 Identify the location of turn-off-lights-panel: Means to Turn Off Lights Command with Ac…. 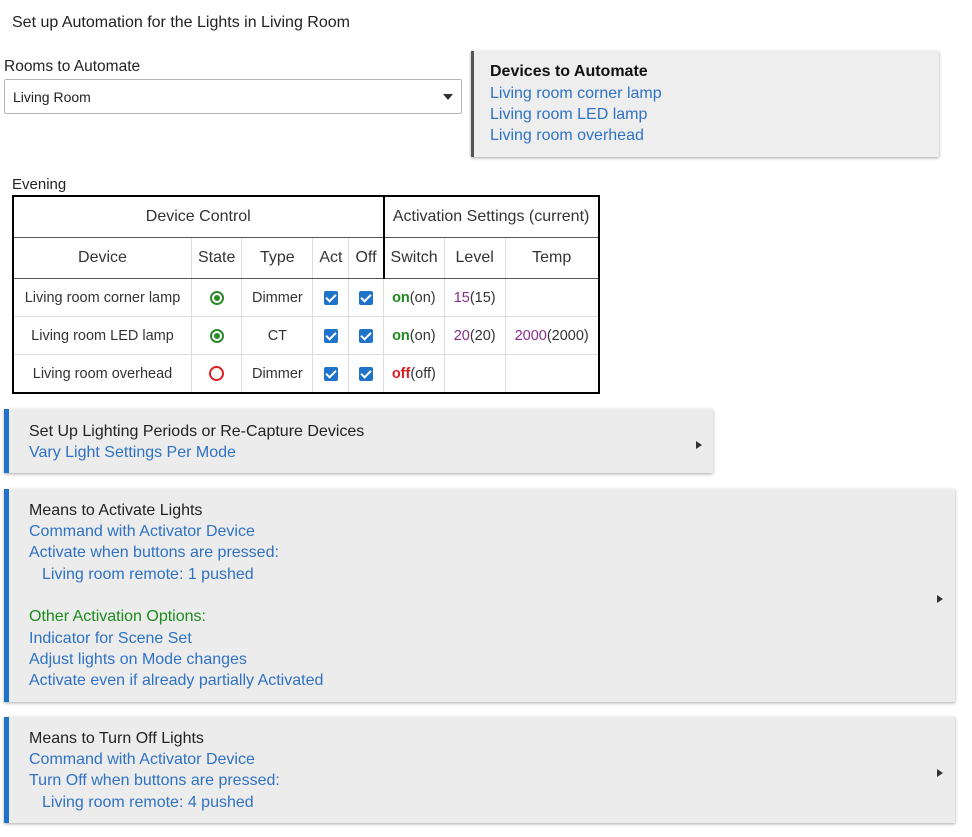
(479, 770).